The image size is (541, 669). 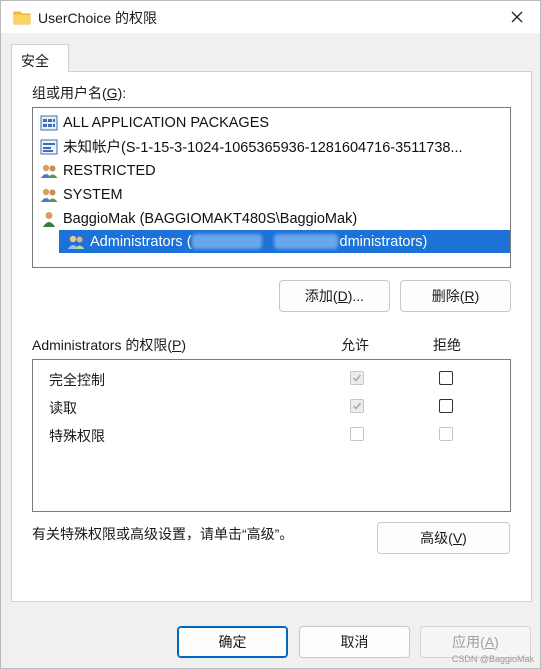 What do you see at coordinates (49, 122) in the screenshot?
I see `app-packages-icon` at bounding box center [49, 122].